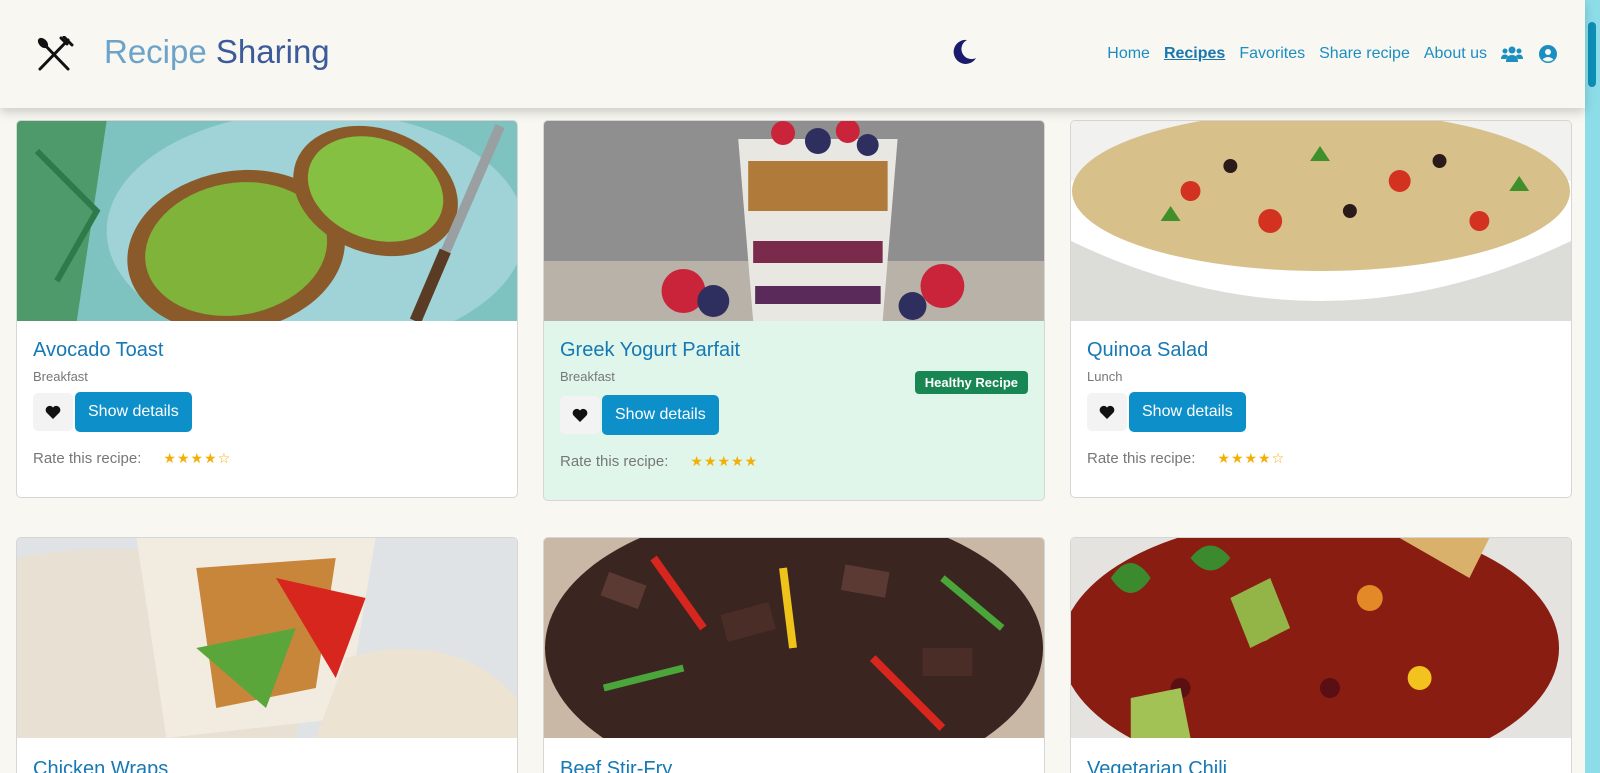 Image resolution: width=1600 pixels, height=773 pixels. Describe the element at coordinates (1321, 350) in the screenshot. I see `recipe-title: Quinoa Salad` at that location.